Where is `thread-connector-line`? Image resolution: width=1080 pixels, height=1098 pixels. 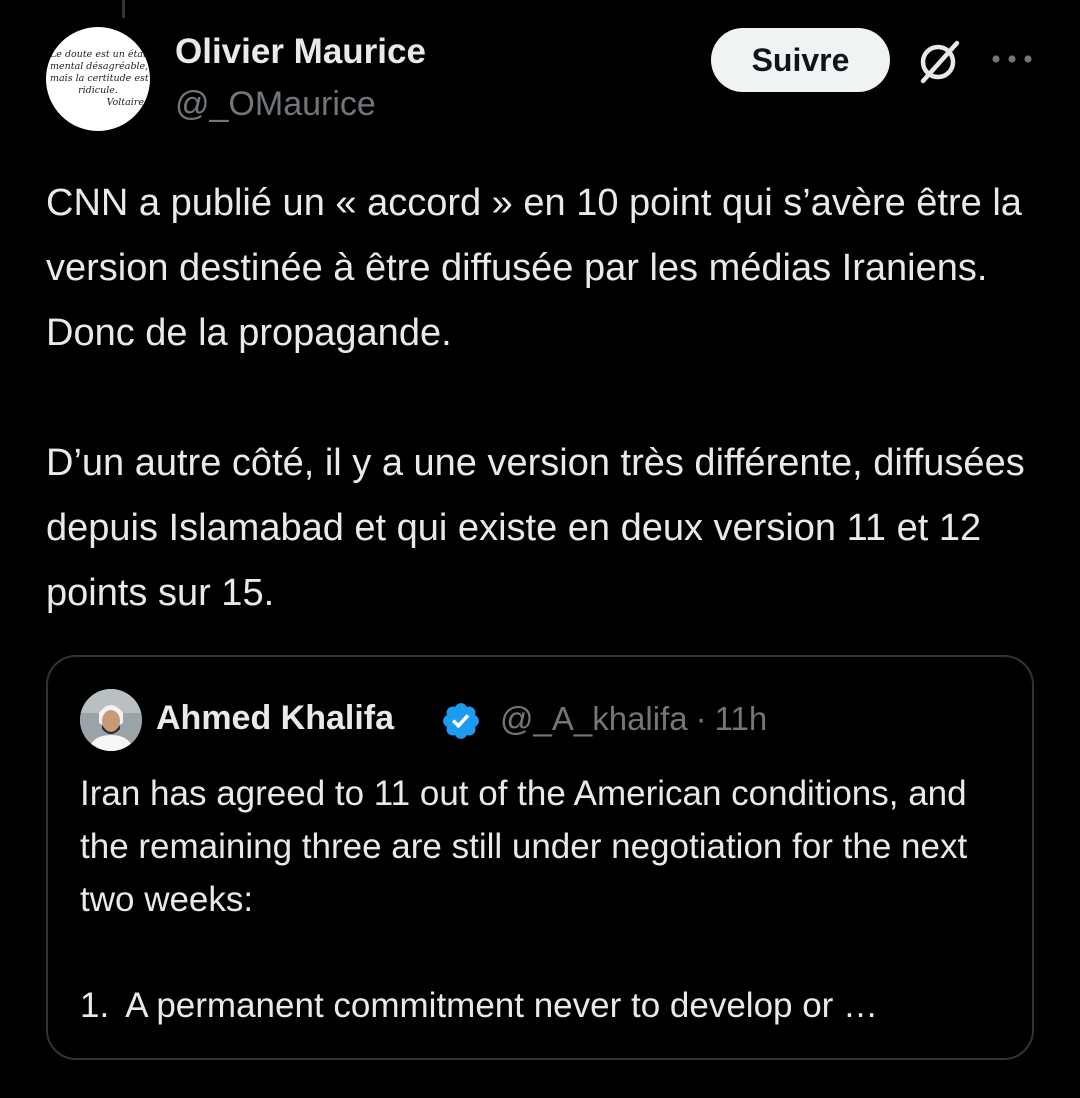 thread-connector-line is located at coordinates (123, 9).